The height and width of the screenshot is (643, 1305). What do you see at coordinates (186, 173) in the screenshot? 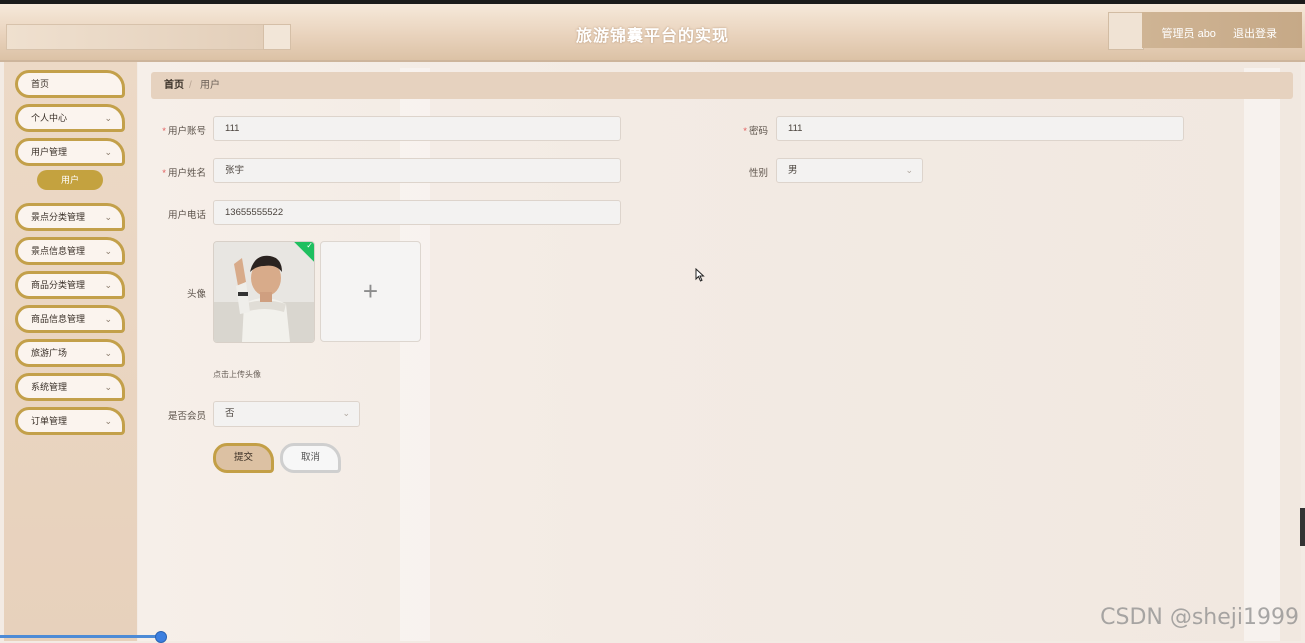
I see `name-label-text: 用户姓名` at bounding box center [186, 173].